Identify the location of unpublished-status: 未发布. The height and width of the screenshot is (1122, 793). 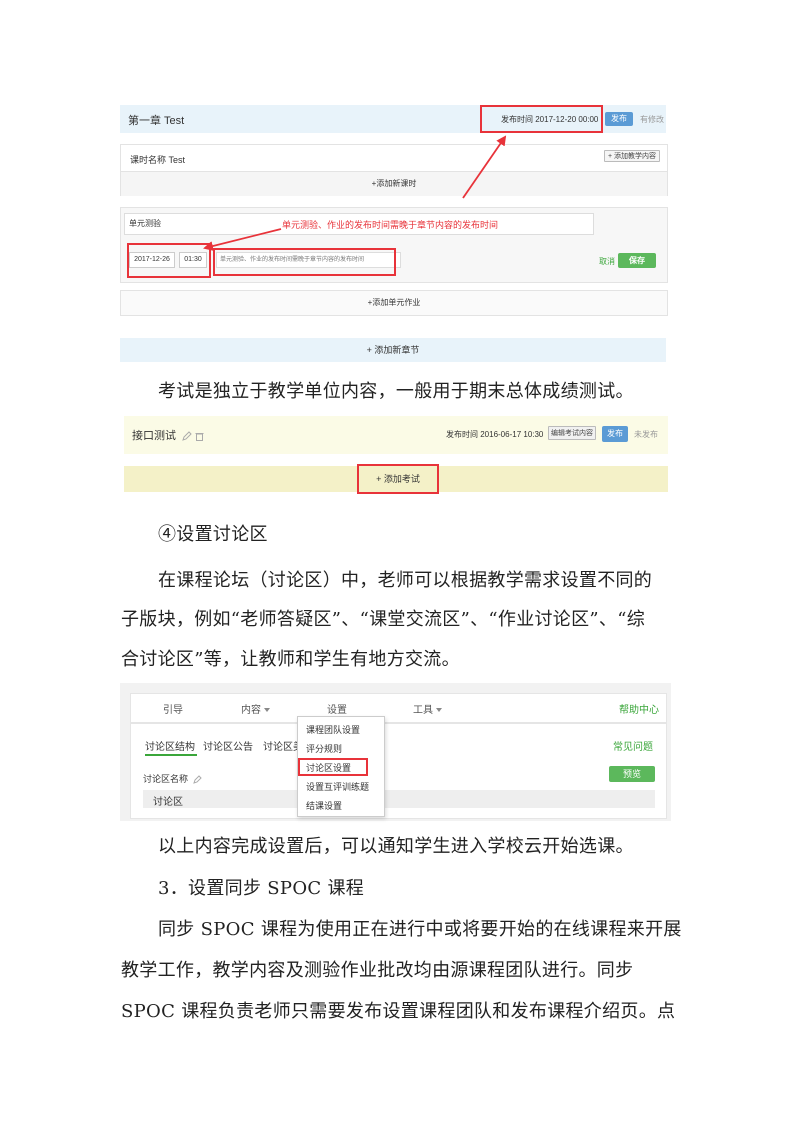
(646, 434).